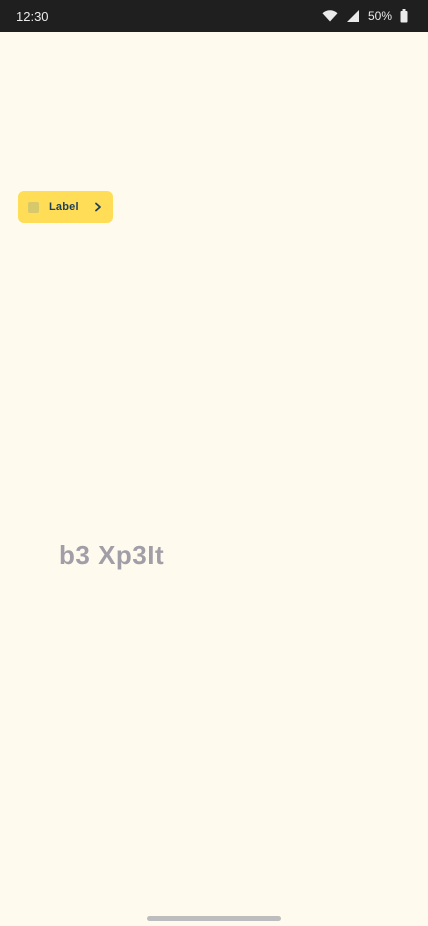 The width and height of the screenshot is (428, 926). Describe the element at coordinates (330, 16) in the screenshot. I see `wifi-icon` at that location.